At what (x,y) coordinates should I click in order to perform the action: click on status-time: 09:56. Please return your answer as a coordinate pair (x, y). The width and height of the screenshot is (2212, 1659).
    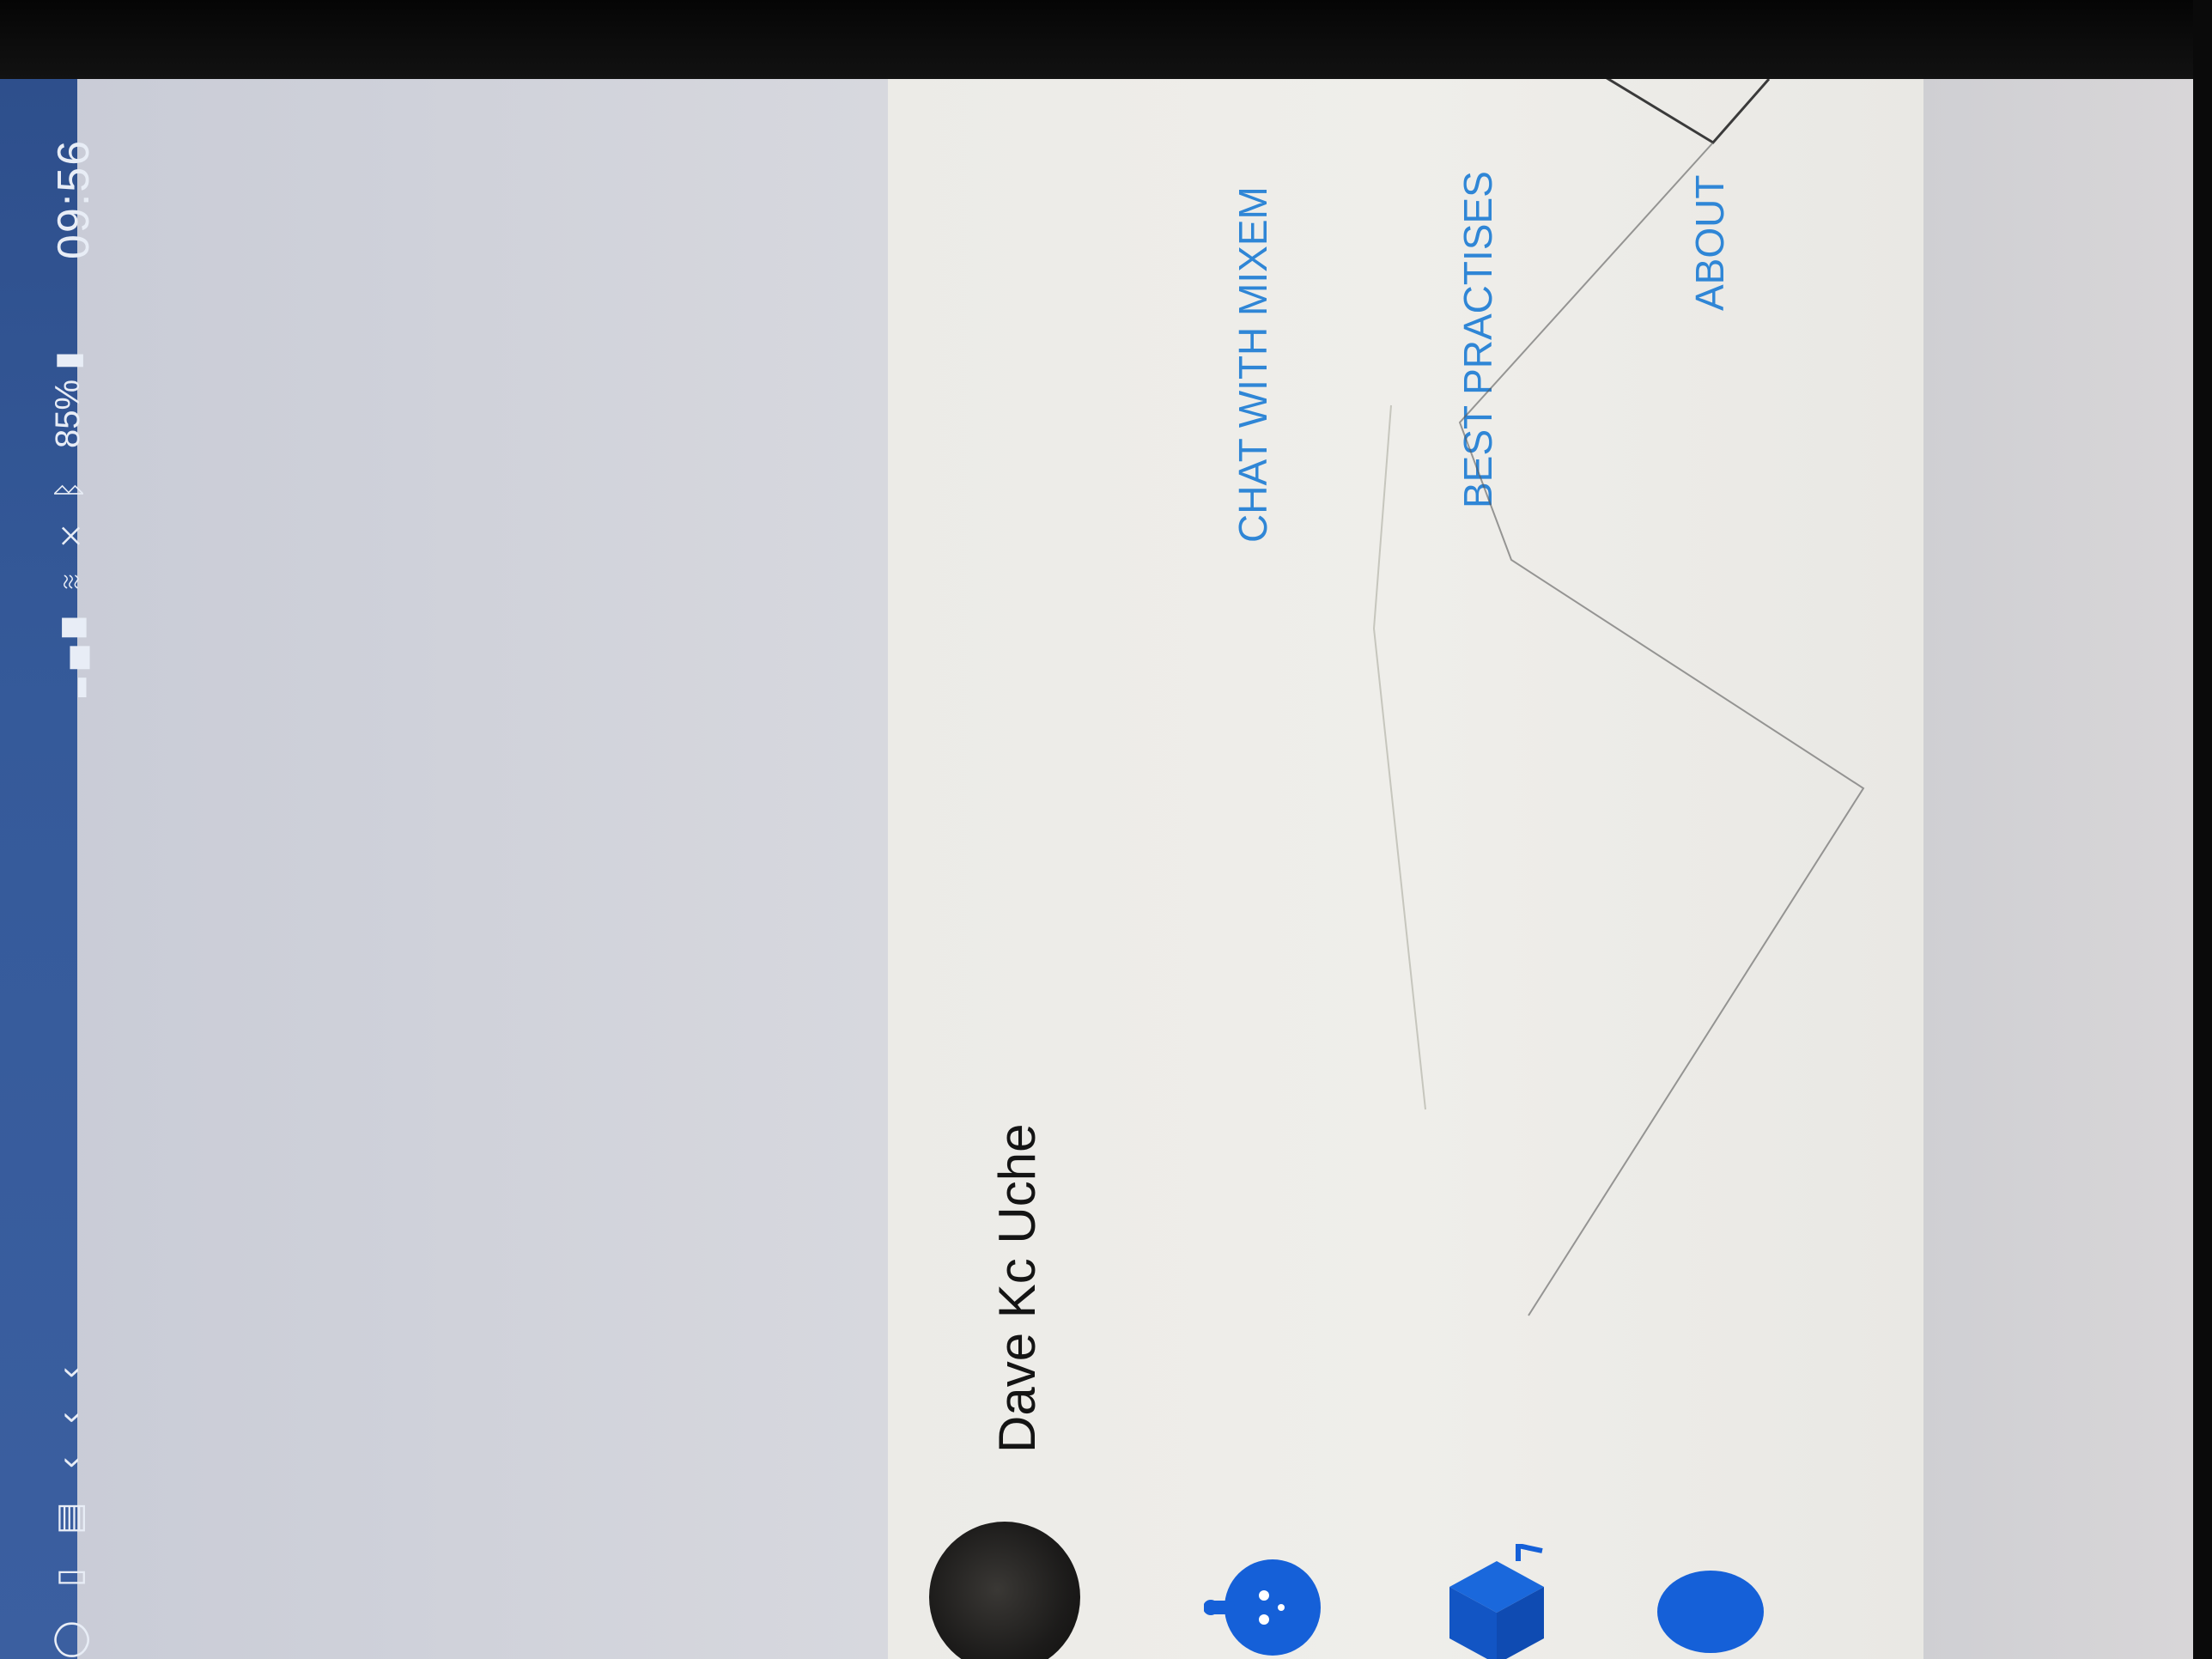
    Looking at the image, I should click on (74, 198).